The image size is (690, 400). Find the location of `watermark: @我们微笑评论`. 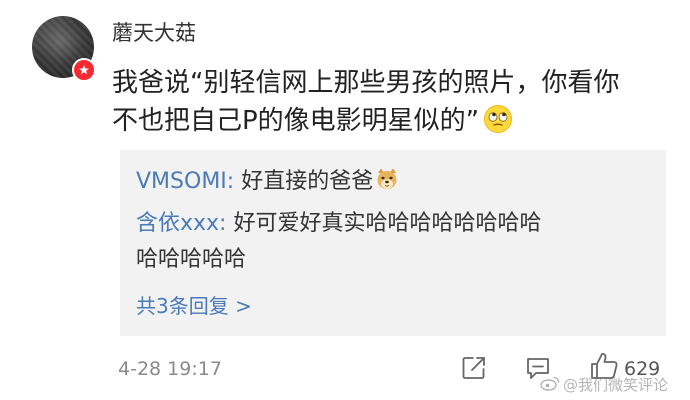

watermark: @我们微笑评论 is located at coordinates (604, 384).